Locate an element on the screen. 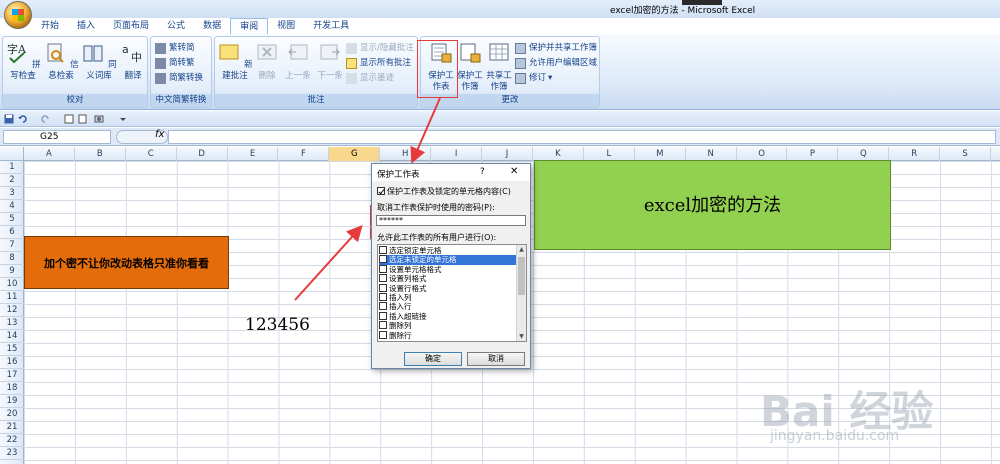 The height and width of the screenshot is (464, 1000). permission-item: 设置行格式 is located at coordinates (448, 288).